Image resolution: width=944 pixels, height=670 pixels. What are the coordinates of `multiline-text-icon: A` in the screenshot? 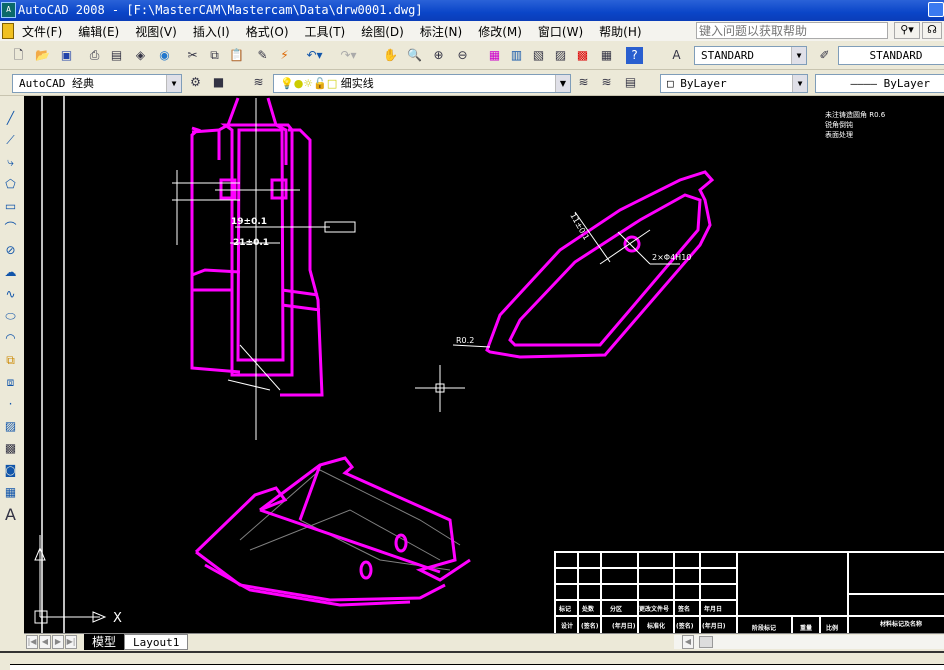 It's located at (10, 514).